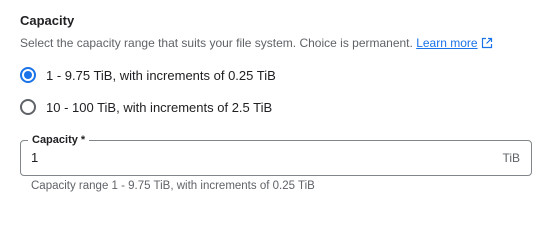  What do you see at coordinates (447, 43) in the screenshot?
I see `learn-more-label: Learn more` at bounding box center [447, 43].